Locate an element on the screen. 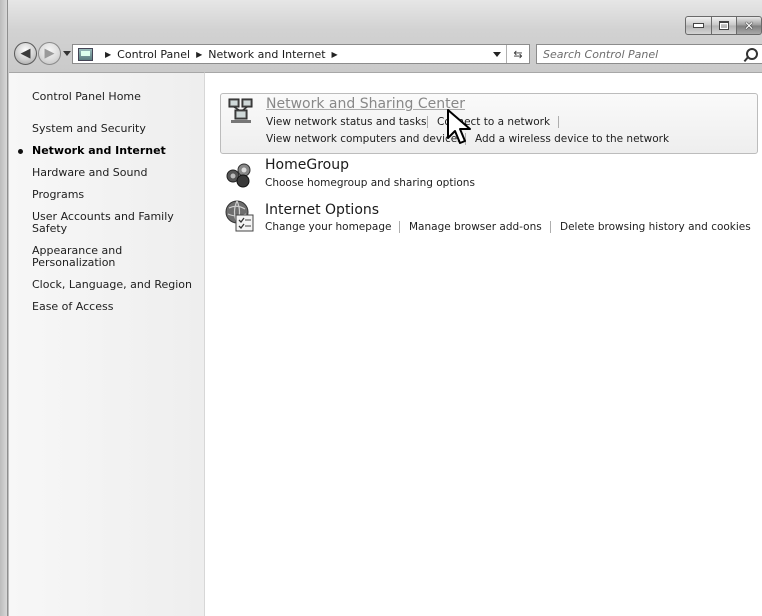 The image size is (762, 616). back-button: ◀ is located at coordinates (25, 53).